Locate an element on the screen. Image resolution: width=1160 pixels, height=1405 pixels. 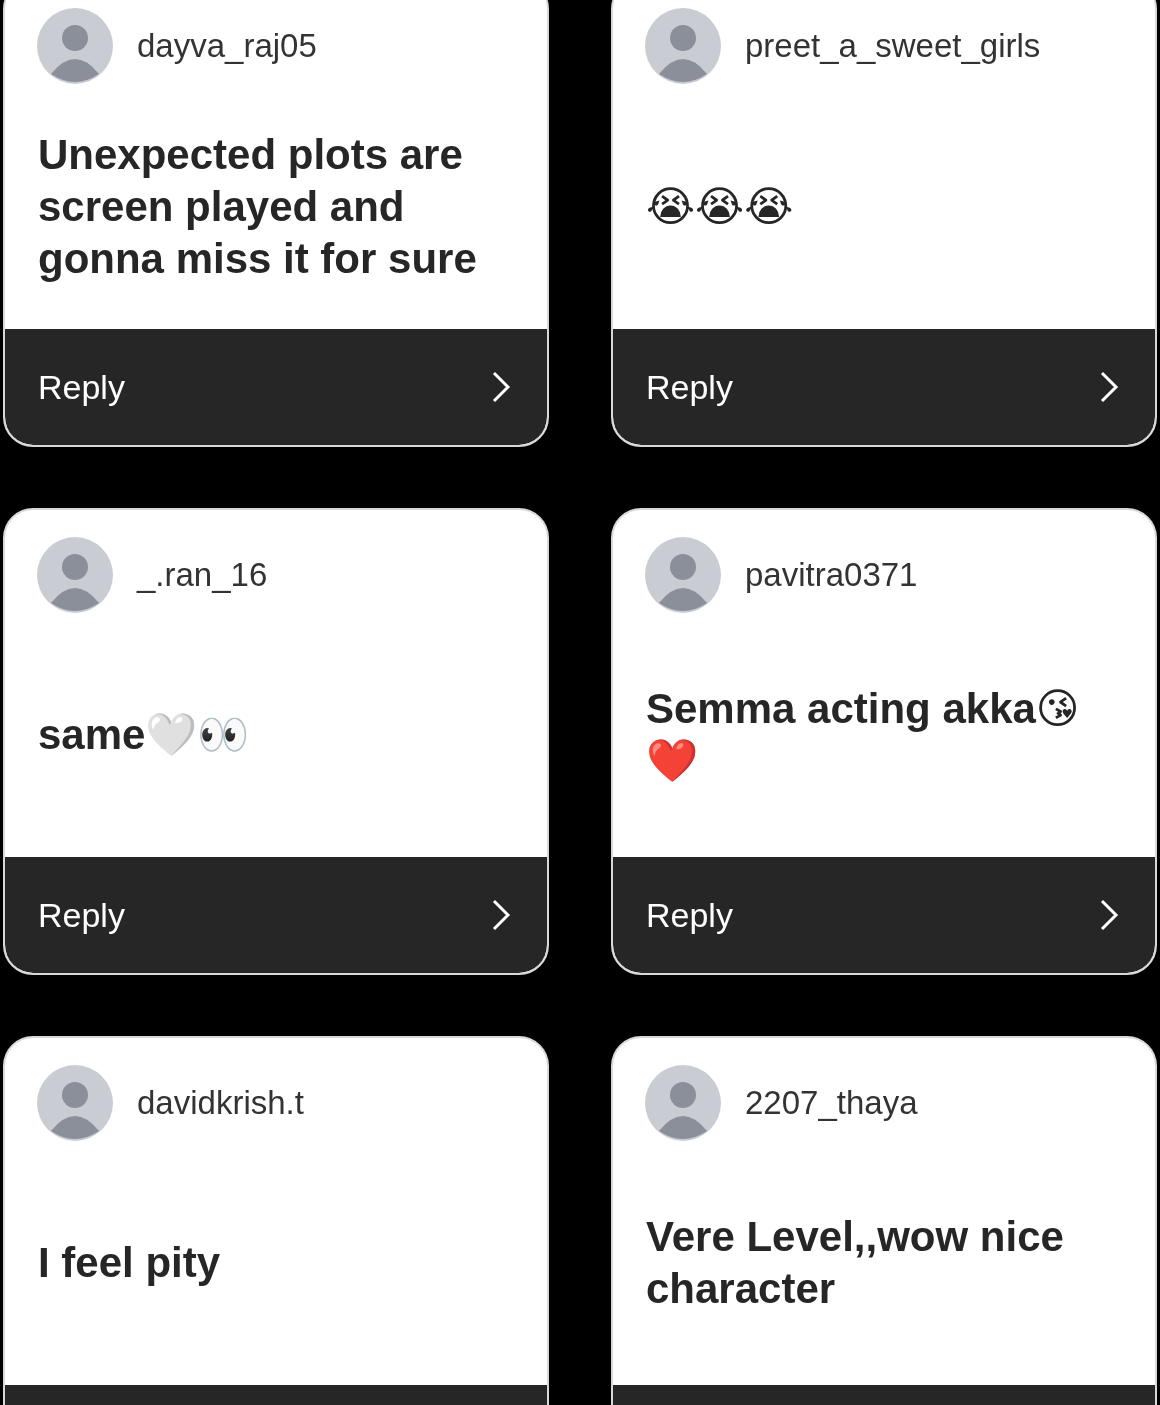
username: davidkrish.t is located at coordinates (220, 1103).